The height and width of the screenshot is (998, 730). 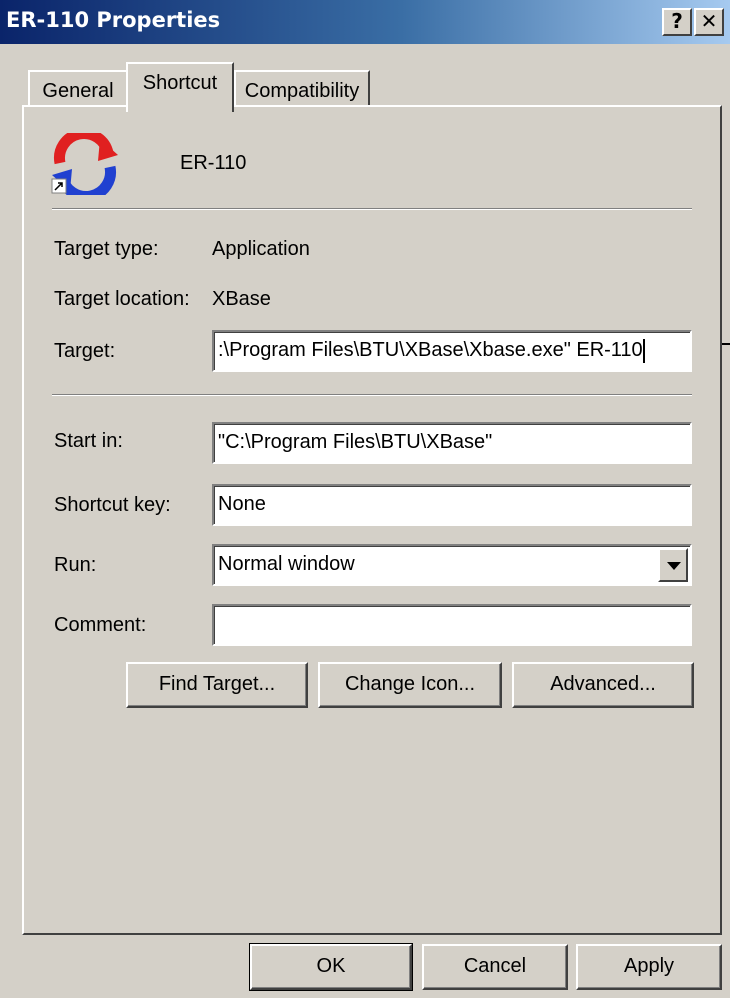 What do you see at coordinates (286, 564) in the screenshot?
I see `run-select-value: Normal window` at bounding box center [286, 564].